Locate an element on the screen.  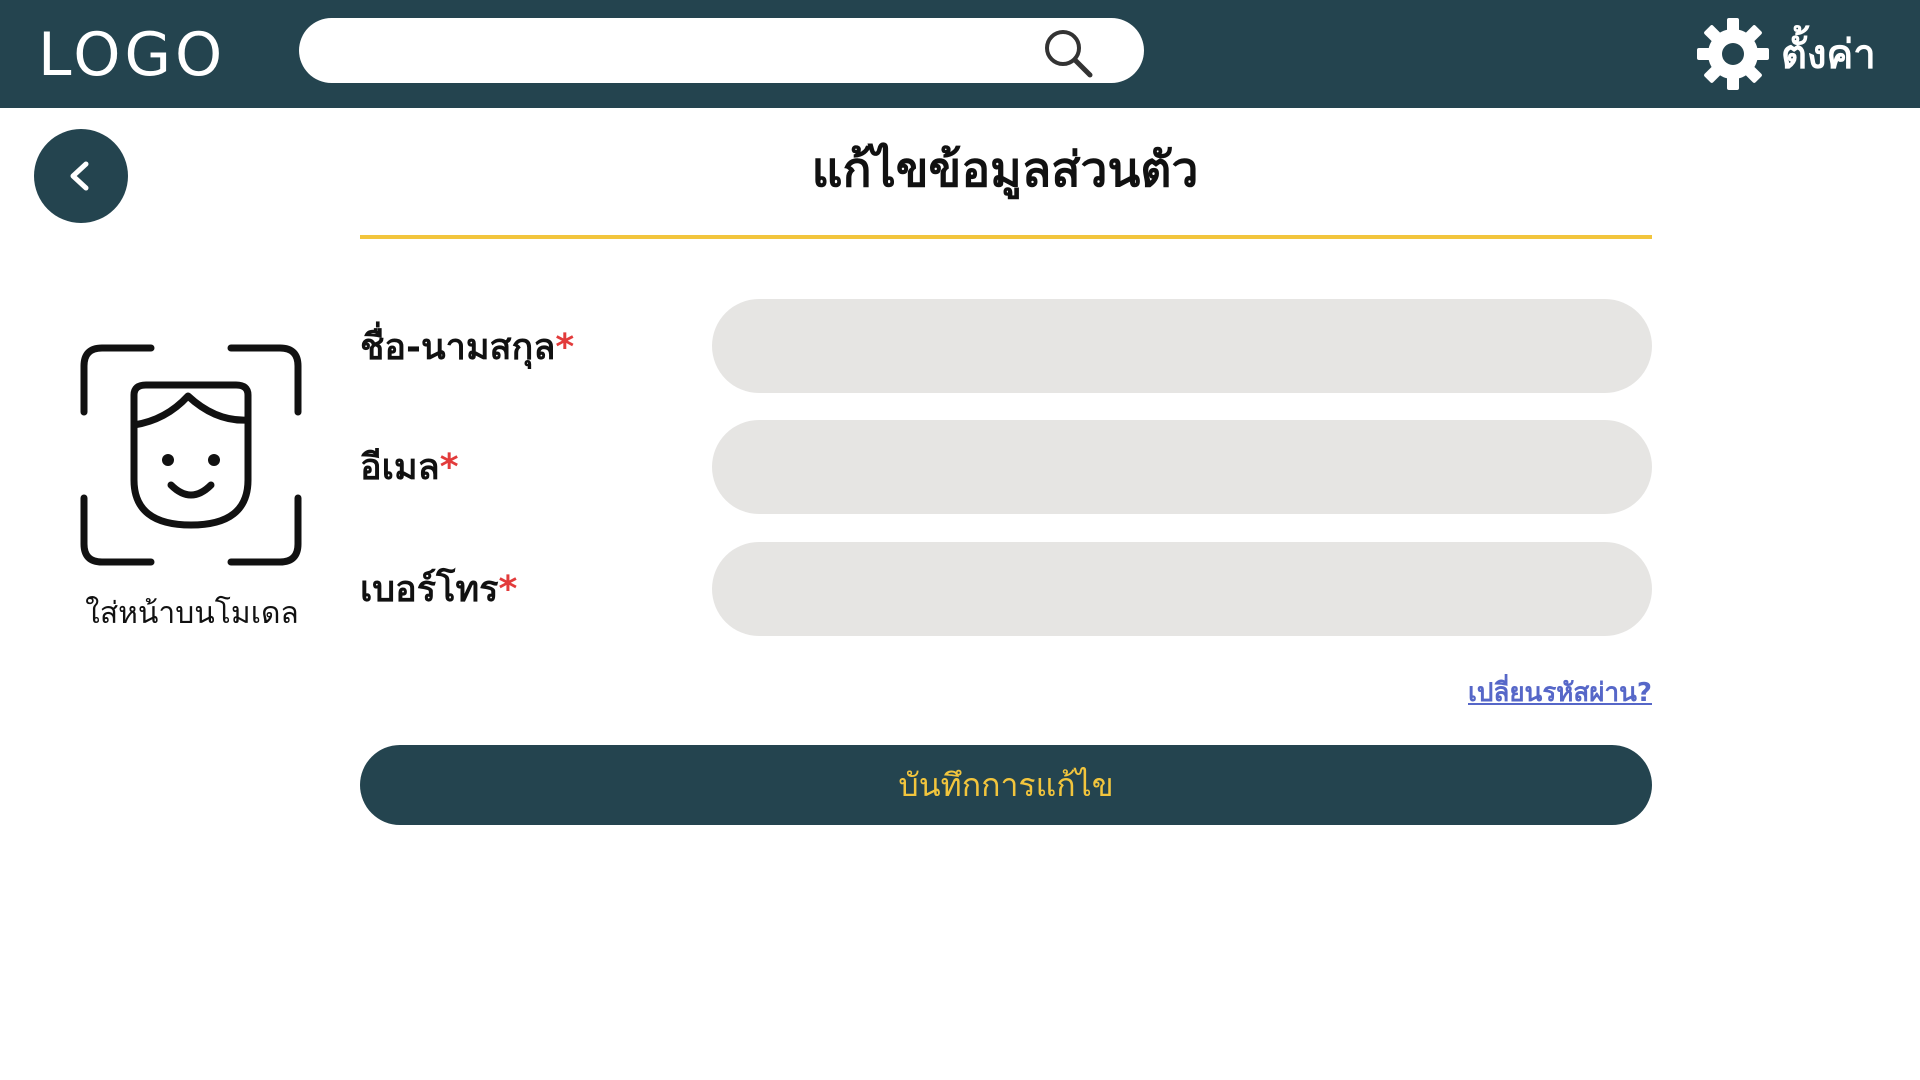
title-divider is located at coordinates (1006, 237).